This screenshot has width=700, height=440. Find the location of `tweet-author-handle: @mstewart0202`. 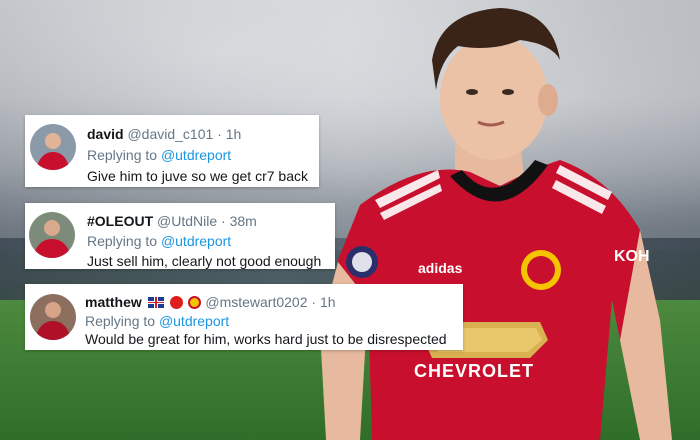

tweet-author-handle: @mstewart0202 is located at coordinates (256, 302).